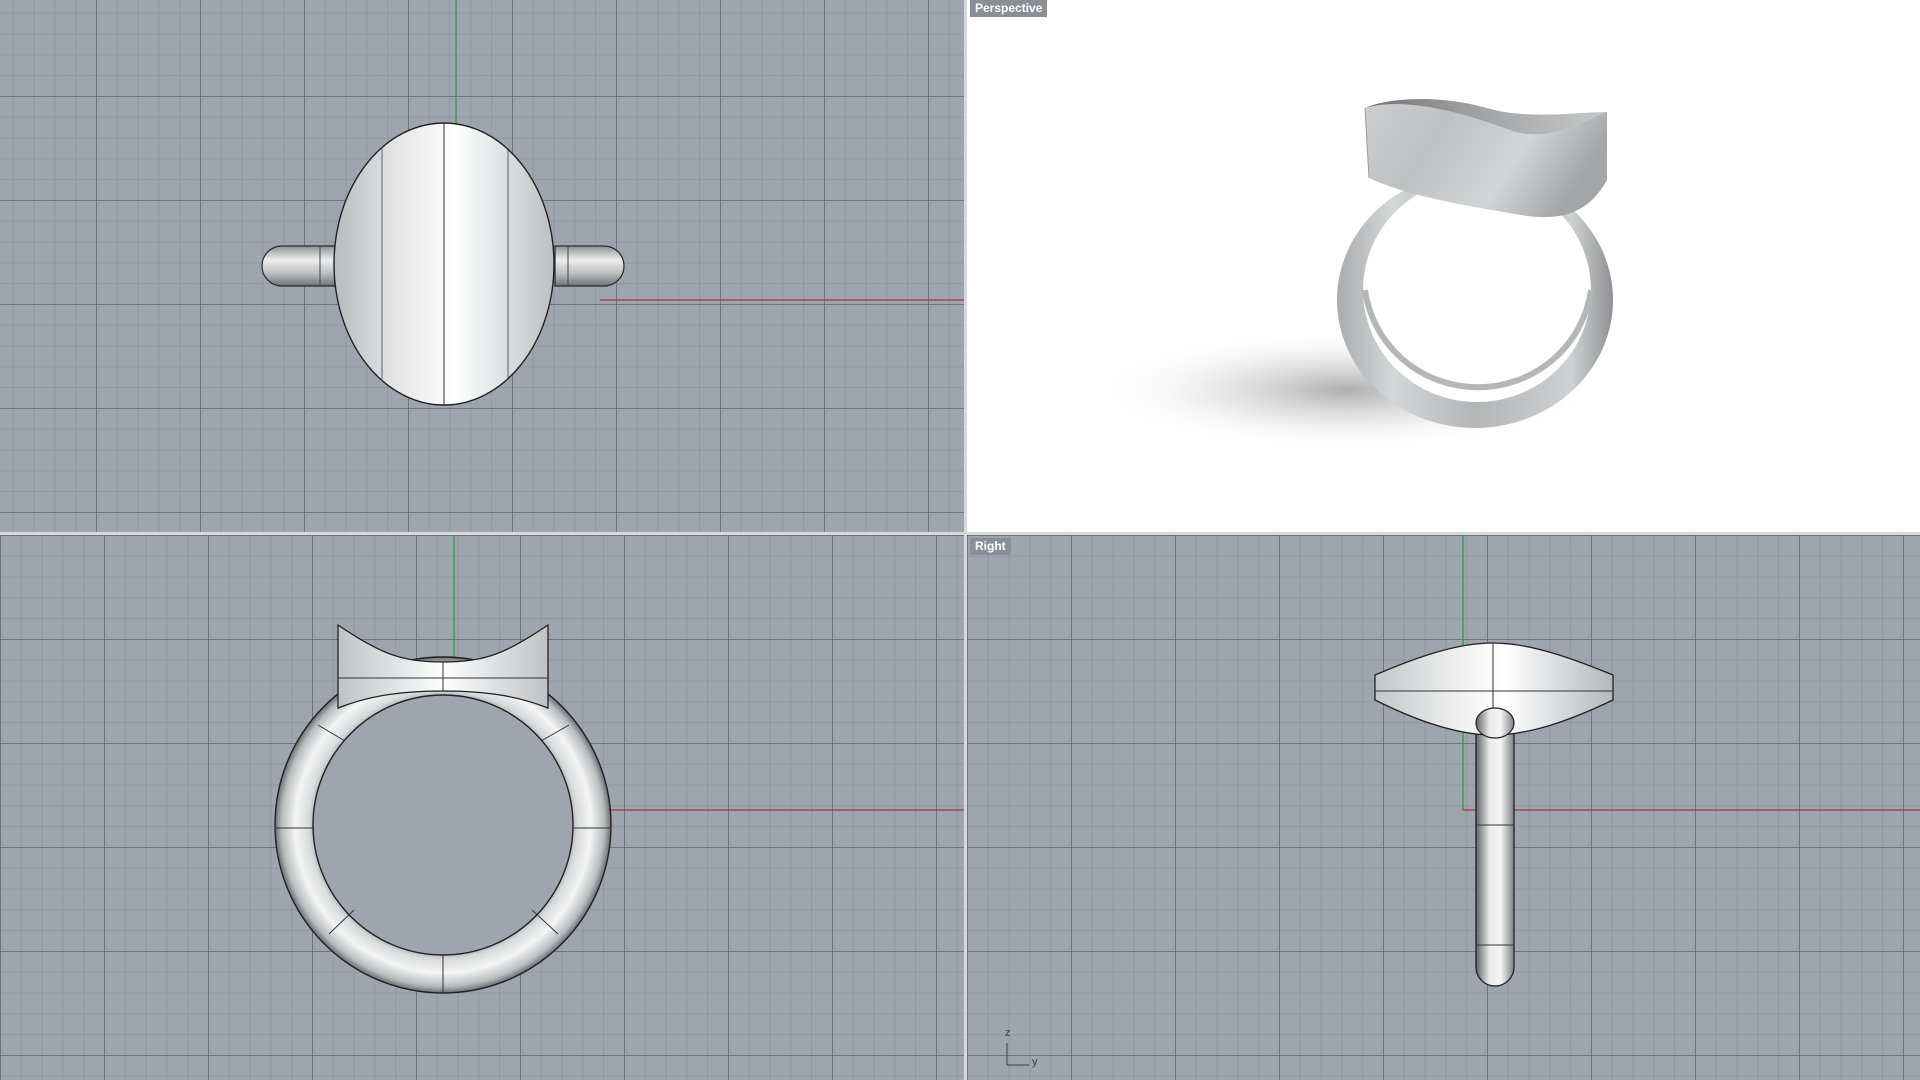  I want to click on viewport-label-right: Right, so click(990, 546).